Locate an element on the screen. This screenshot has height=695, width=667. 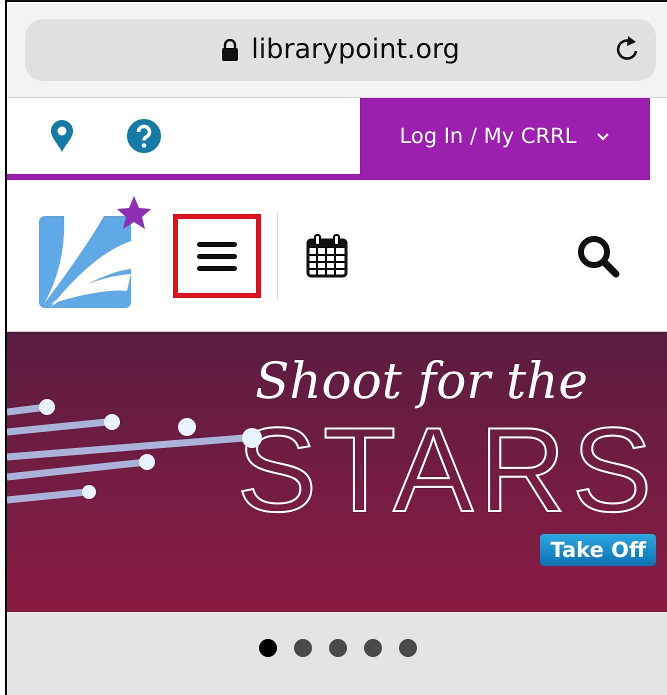
search-icon is located at coordinates (598, 256).